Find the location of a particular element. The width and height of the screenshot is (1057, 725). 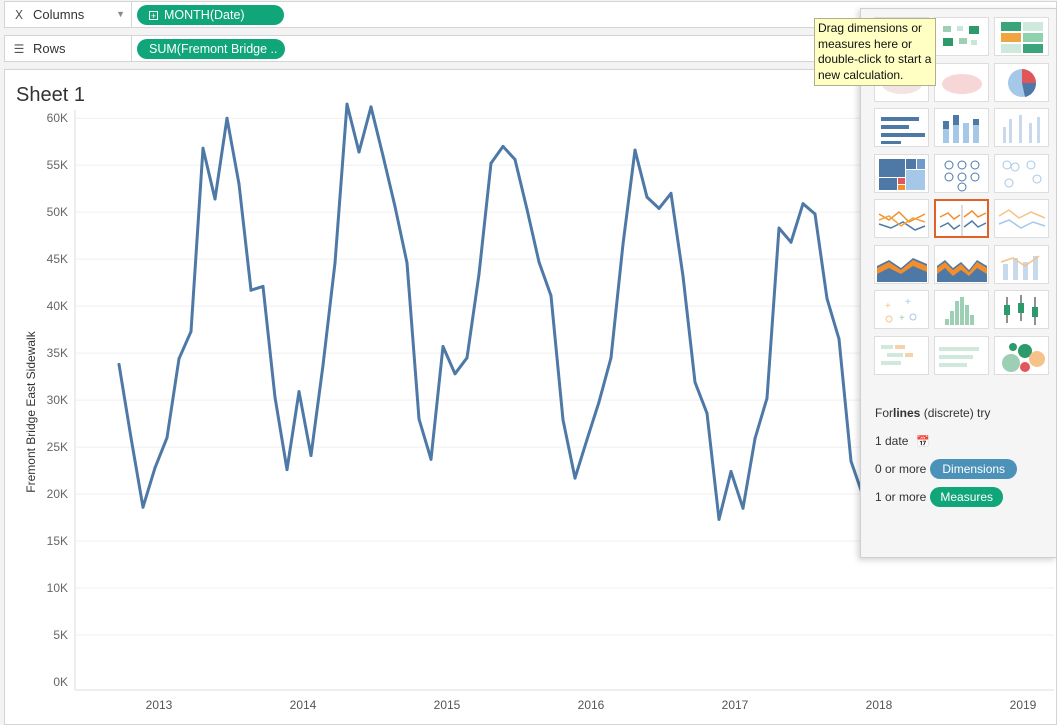

measures-pill: Measures is located at coordinates (967, 497).